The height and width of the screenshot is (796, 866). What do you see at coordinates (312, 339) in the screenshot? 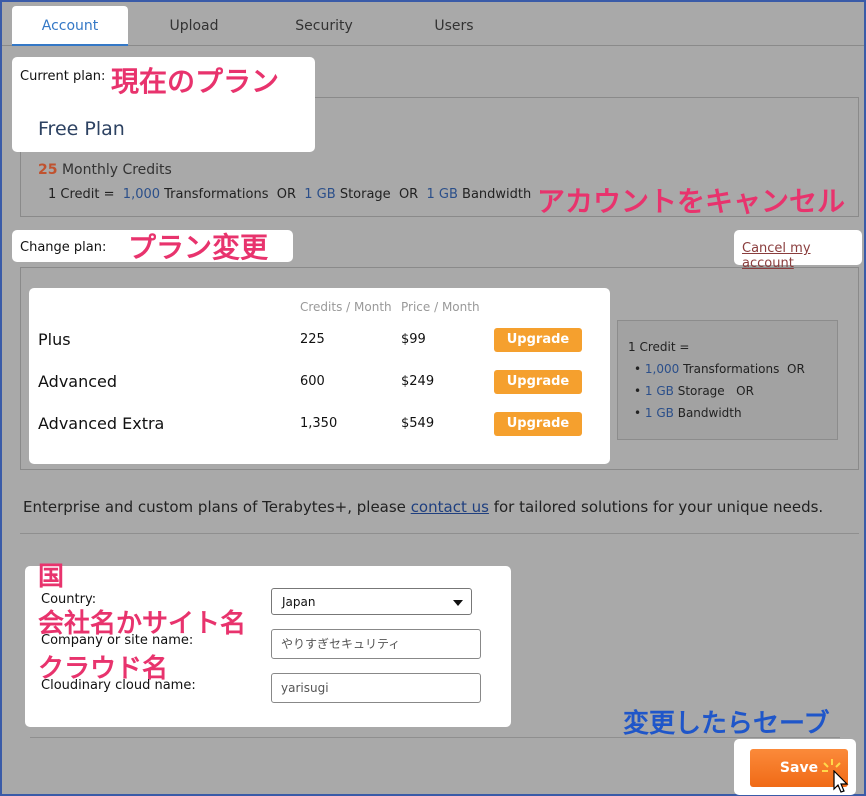
I see `plan-credits-plus: 225` at bounding box center [312, 339].